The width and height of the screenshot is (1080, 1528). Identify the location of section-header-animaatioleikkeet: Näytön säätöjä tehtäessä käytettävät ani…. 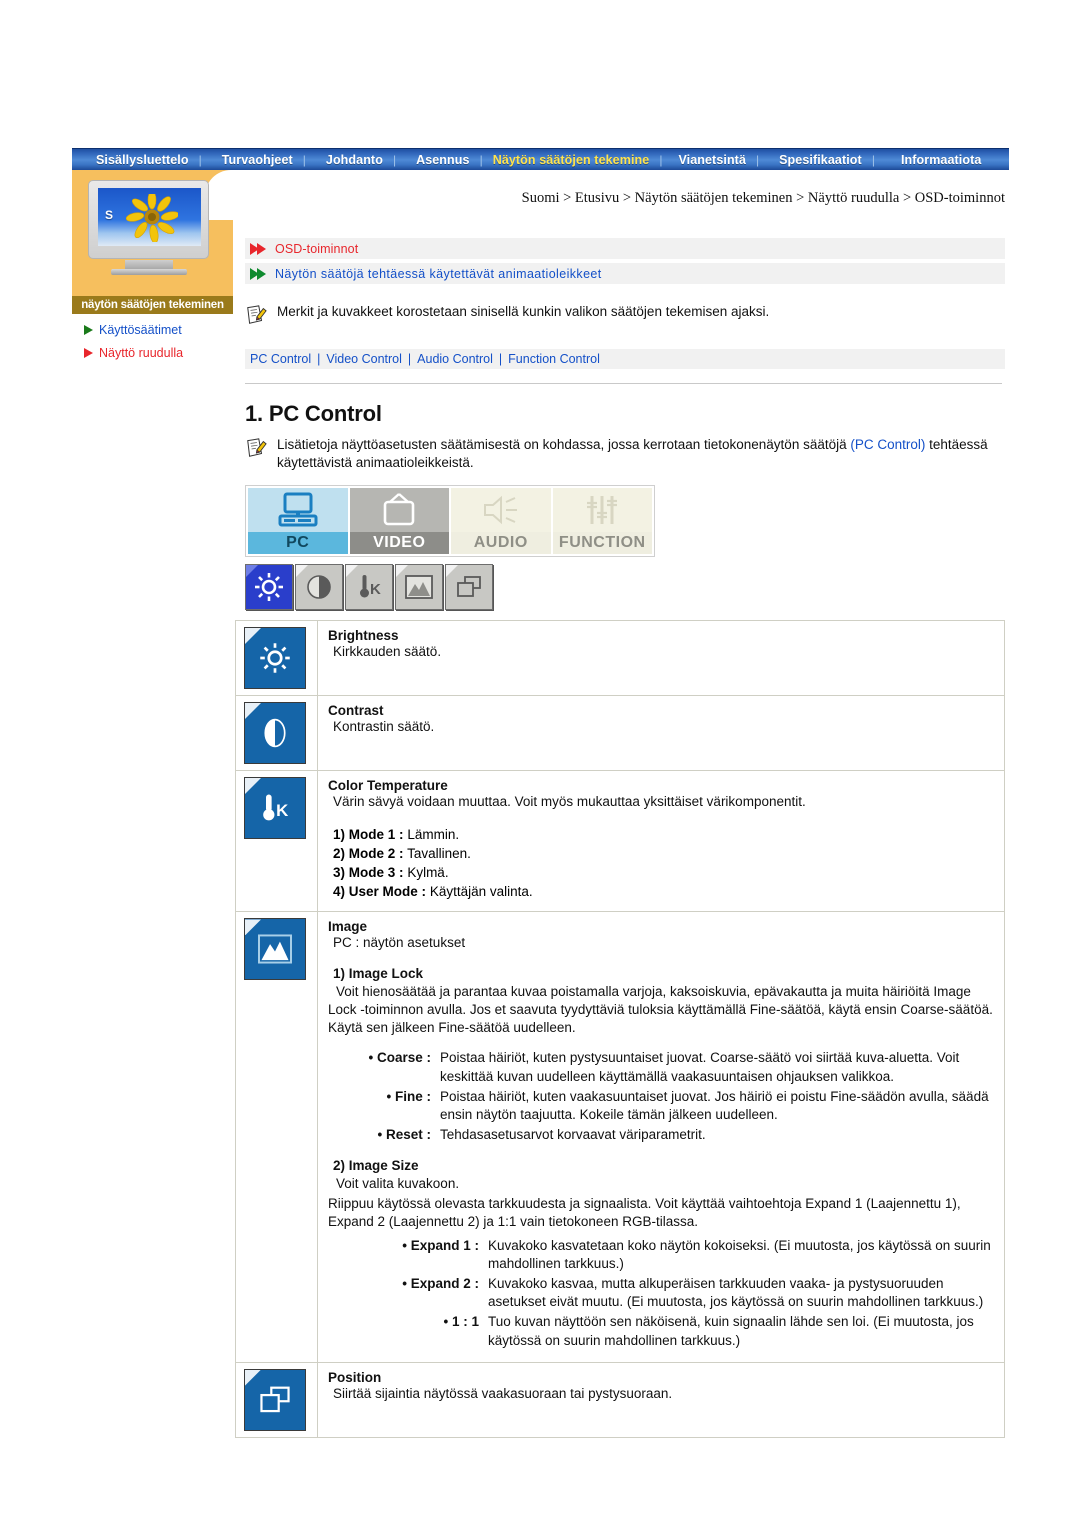
(625, 273).